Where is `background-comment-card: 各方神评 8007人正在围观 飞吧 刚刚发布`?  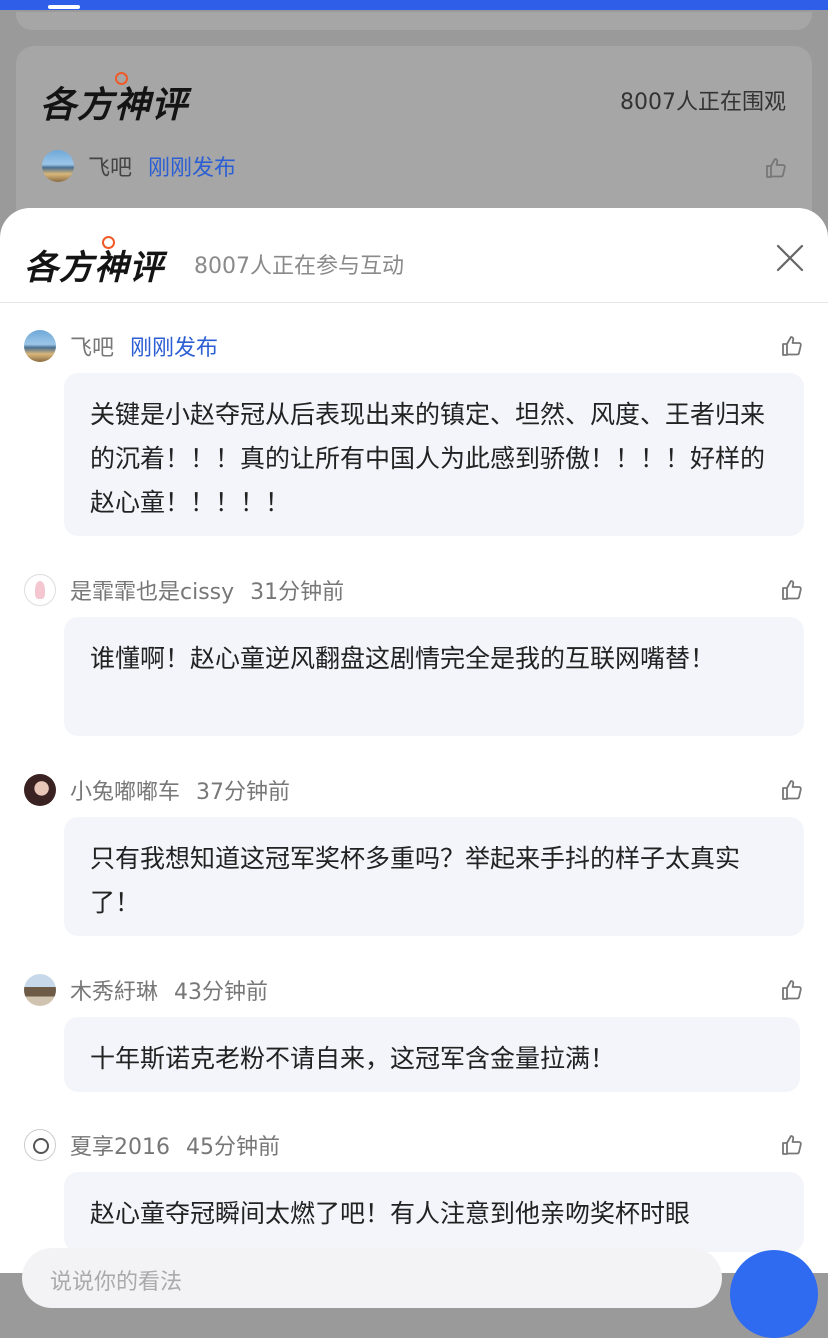
background-comment-card: 各方神评 8007人正在围观 飞吧 刚刚发布 is located at coordinates (414, 136).